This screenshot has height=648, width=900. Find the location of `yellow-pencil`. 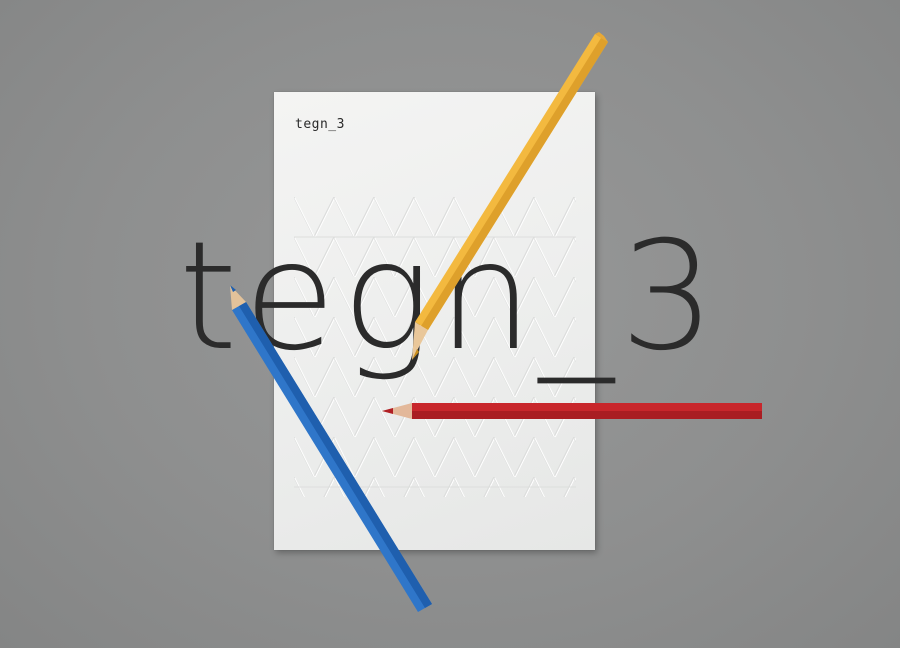

yellow-pencil is located at coordinates (510, 196).